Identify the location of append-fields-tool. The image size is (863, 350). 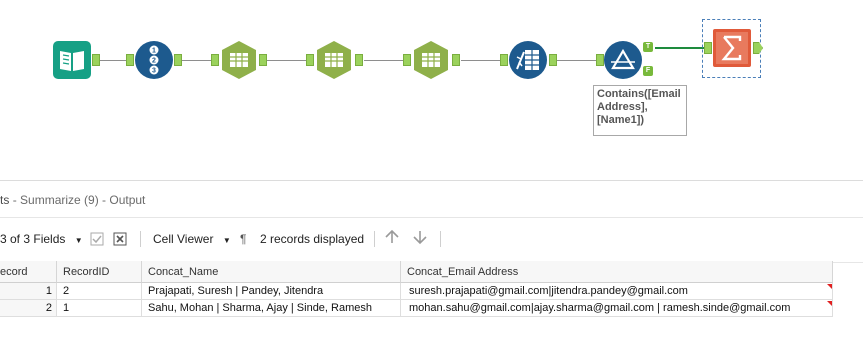
(528, 60).